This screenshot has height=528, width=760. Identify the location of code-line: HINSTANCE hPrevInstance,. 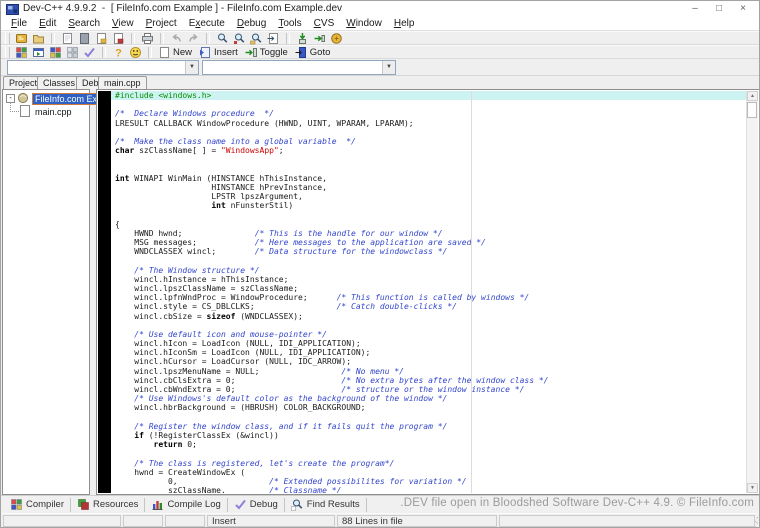
(428, 187).